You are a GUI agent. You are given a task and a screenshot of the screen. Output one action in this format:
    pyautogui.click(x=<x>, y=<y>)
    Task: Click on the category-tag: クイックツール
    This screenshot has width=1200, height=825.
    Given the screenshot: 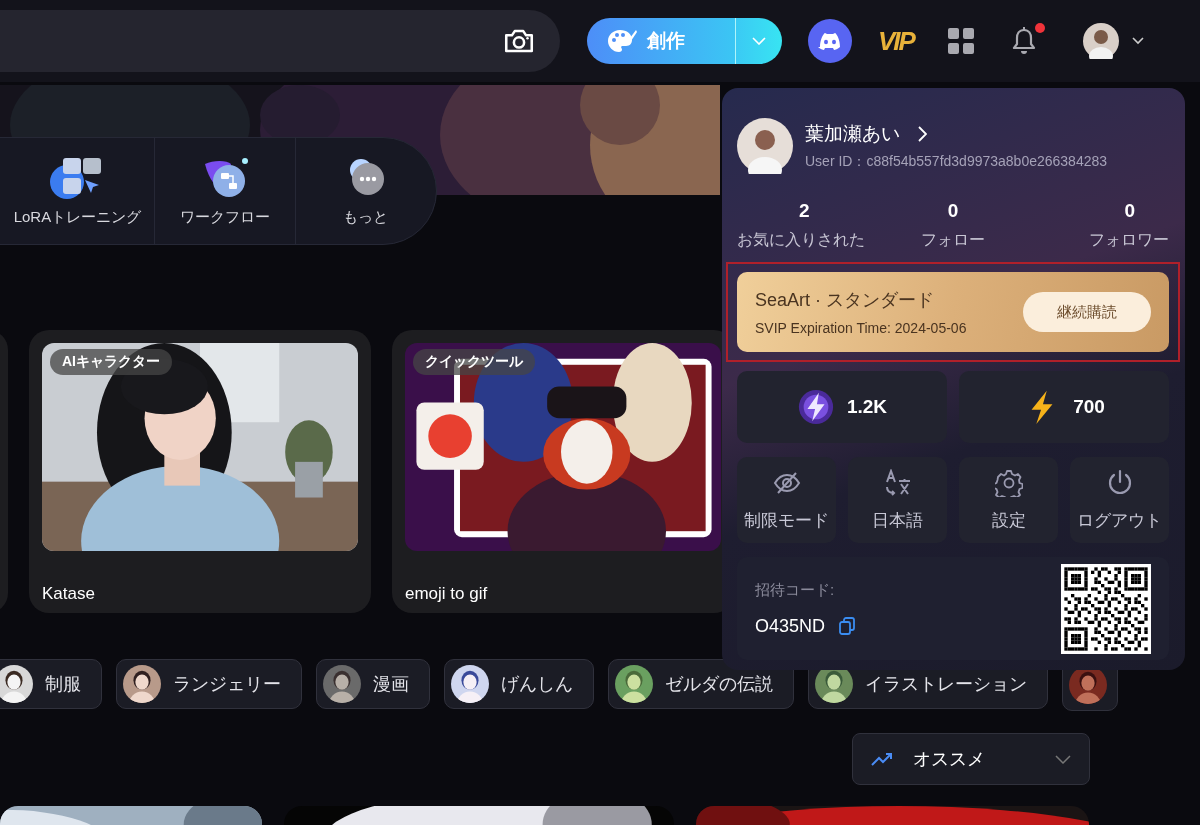 What is the action you would take?
    pyautogui.click(x=474, y=362)
    